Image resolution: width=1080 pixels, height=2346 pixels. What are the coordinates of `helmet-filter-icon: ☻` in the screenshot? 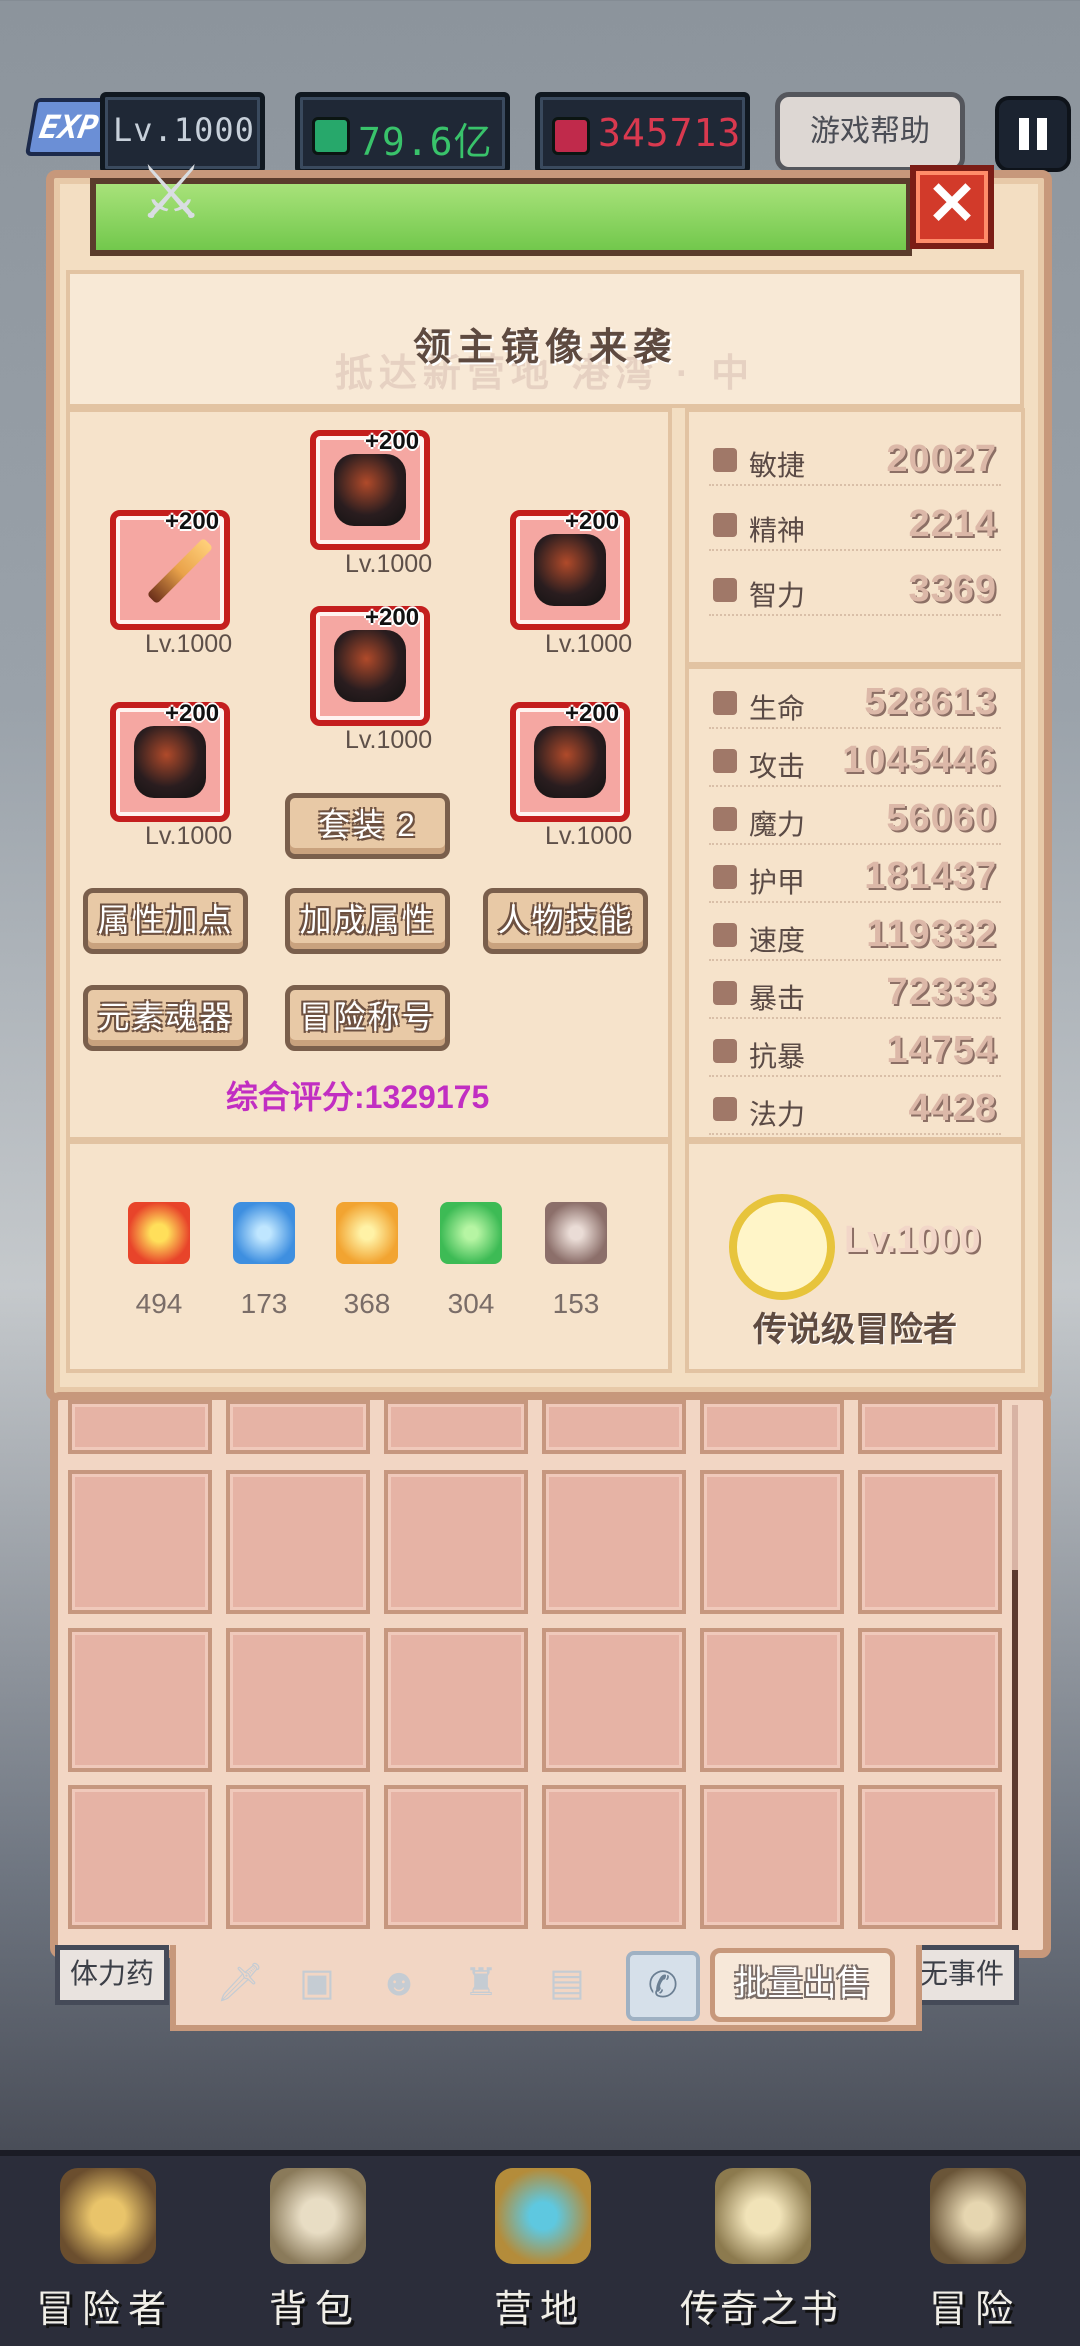 It's located at (399, 1983).